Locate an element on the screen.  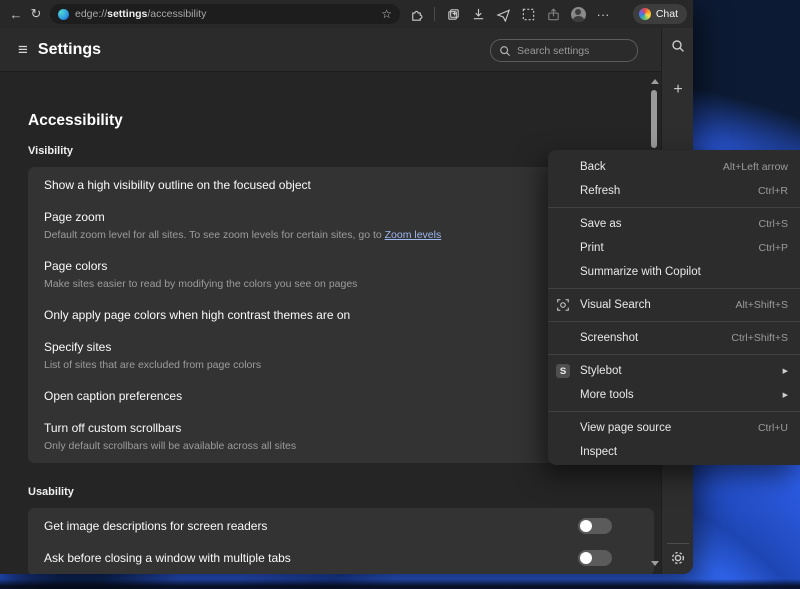
scrollbar-thumb is located at coordinates (654, 119).